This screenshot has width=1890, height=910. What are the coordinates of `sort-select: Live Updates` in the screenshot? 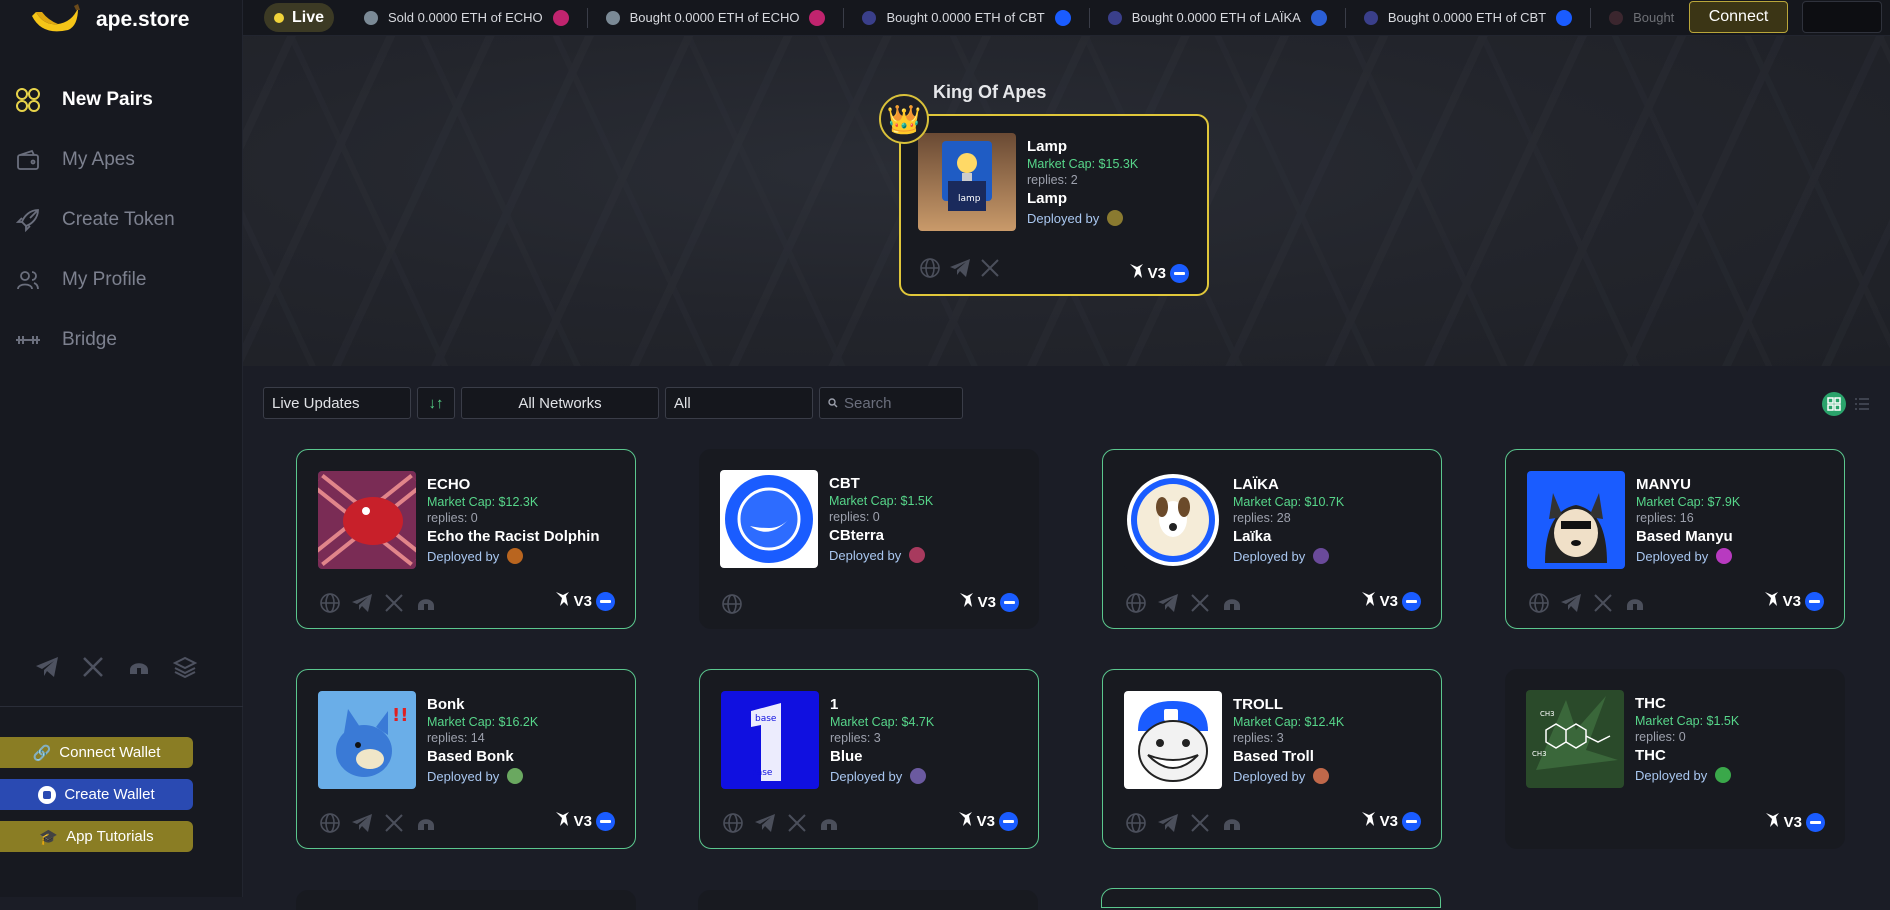 It's located at (337, 403).